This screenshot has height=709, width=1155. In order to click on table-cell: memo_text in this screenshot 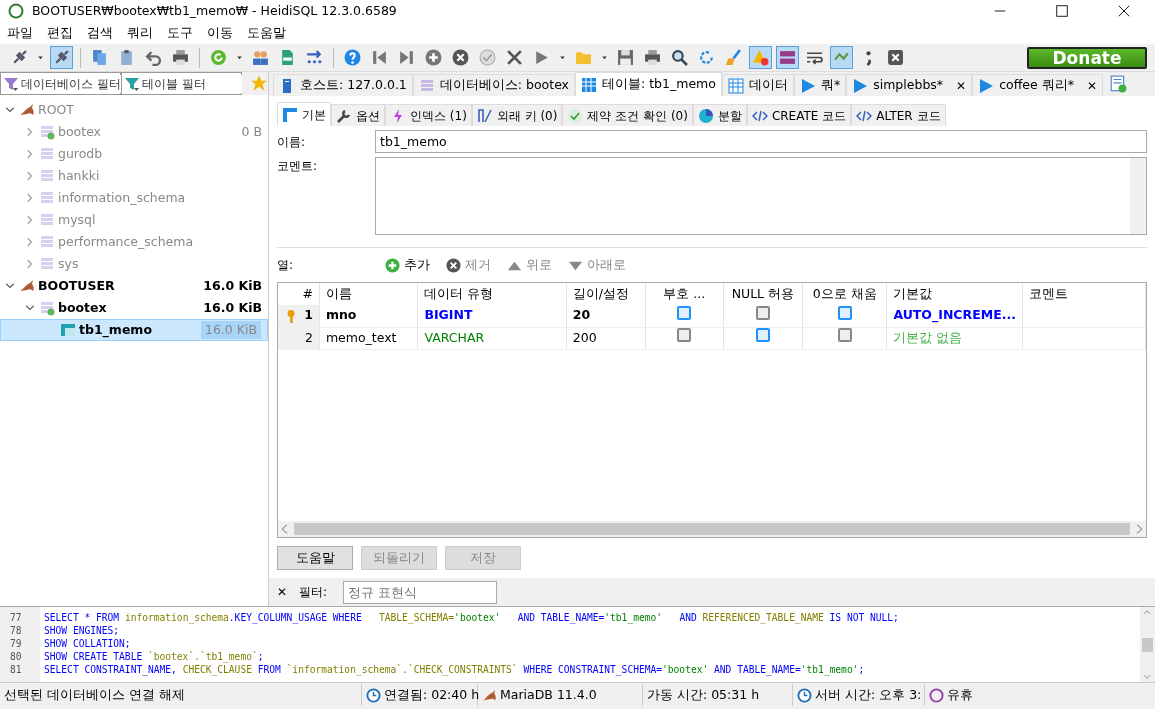, I will do `click(368, 338)`.